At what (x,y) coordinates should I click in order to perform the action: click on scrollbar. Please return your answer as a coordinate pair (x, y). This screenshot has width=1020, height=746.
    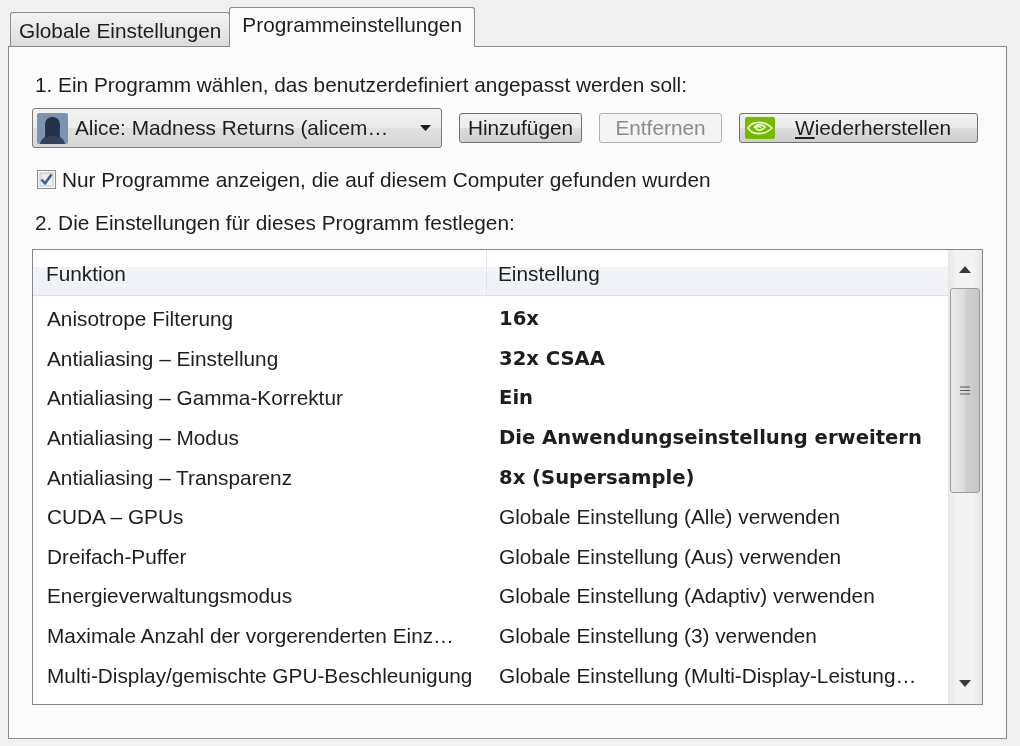
    Looking at the image, I should click on (965, 477).